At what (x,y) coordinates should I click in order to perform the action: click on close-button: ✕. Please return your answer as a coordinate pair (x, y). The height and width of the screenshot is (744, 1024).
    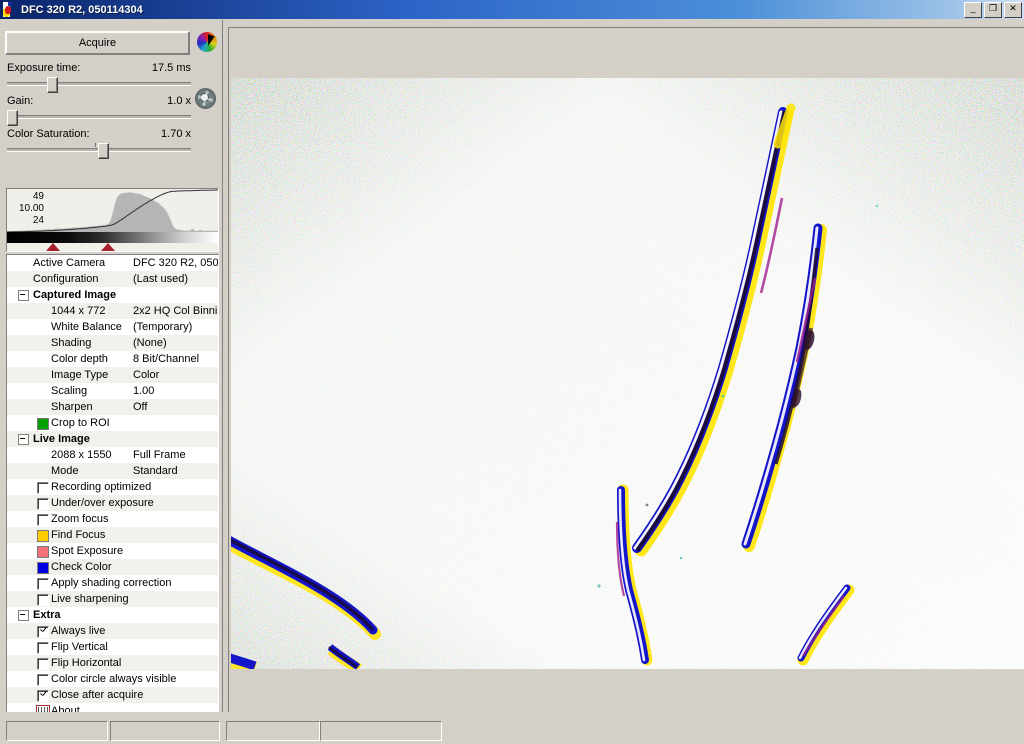
    Looking at the image, I should click on (1013, 10).